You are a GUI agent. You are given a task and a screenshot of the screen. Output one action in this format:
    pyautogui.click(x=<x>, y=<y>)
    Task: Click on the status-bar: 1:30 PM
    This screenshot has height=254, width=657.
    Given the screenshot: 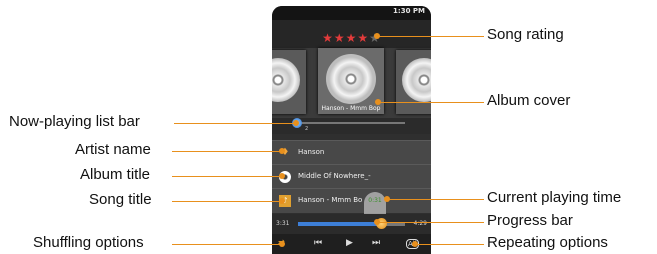 What is the action you would take?
    pyautogui.click(x=351, y=13)
    